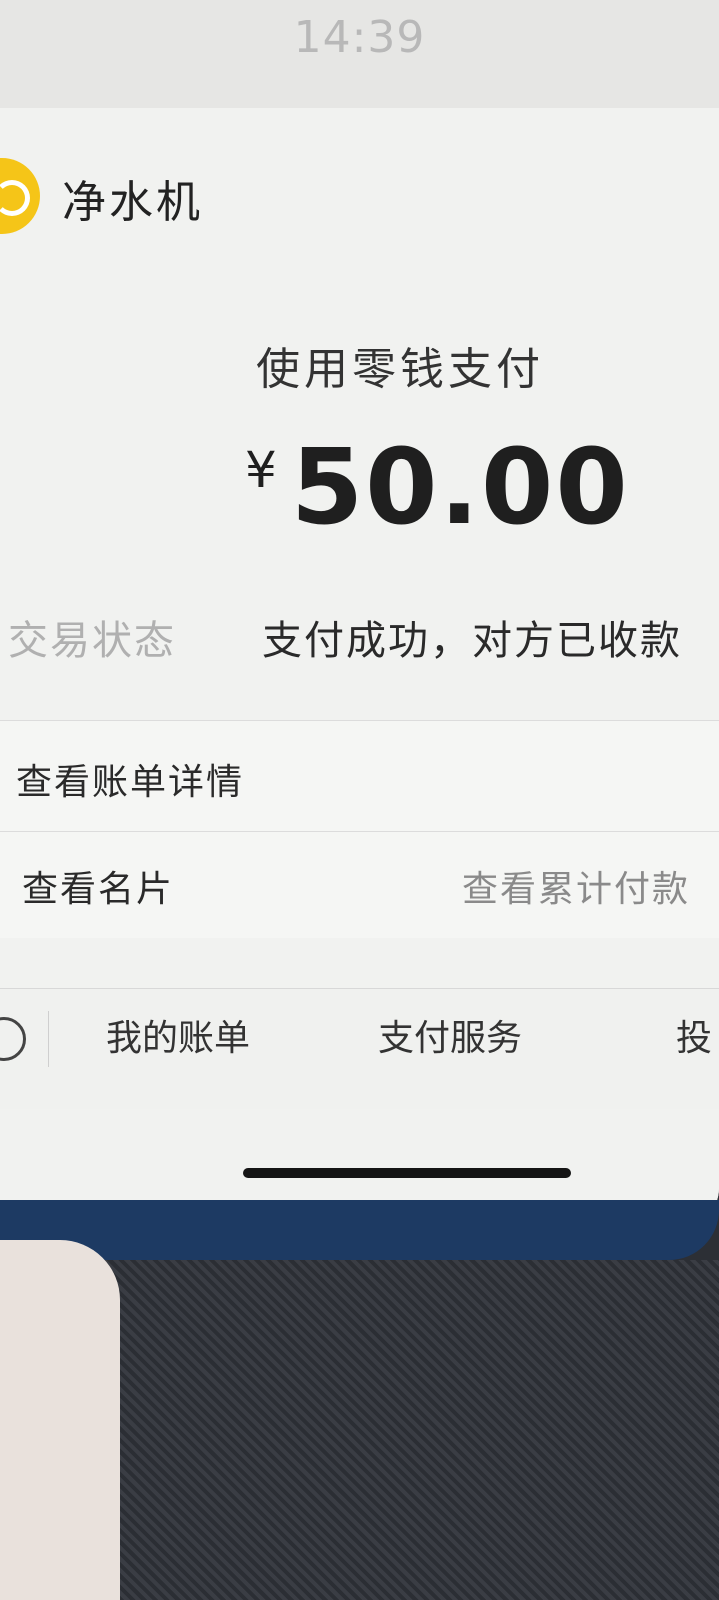  I want to click on nav-divider, so click(48, 1039).